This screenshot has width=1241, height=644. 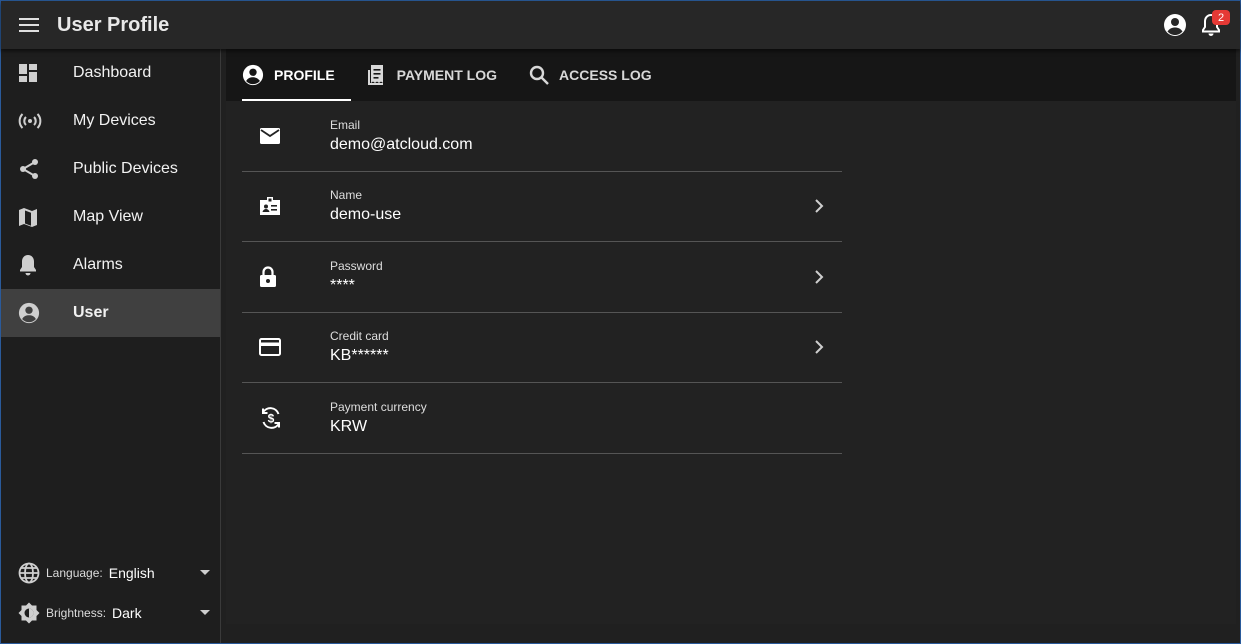 What do you see at coordinates (542, 207) in the screenshot?
I see `name-row: Name demo-use` at bounding box center [542, 207].